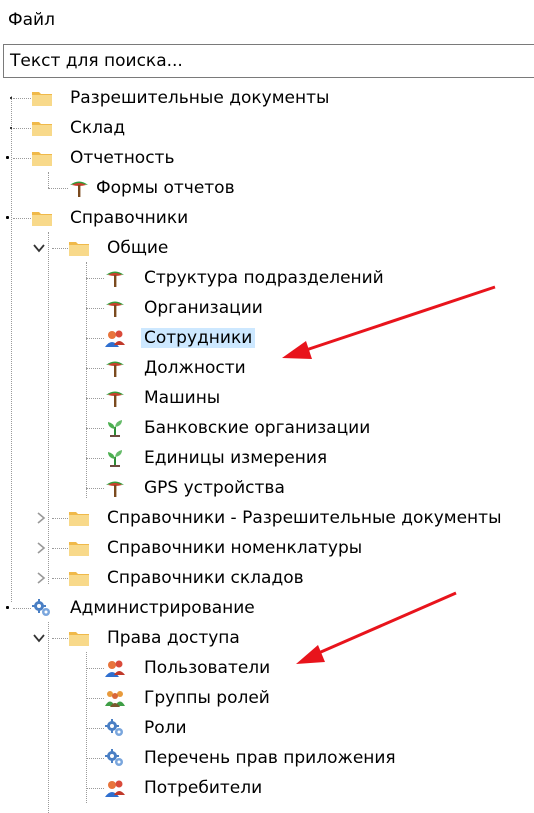 The width and height of the screenshot is (534, 813). I want to click on tree-item-role-groups: Группы ролей, so click(267, 698).